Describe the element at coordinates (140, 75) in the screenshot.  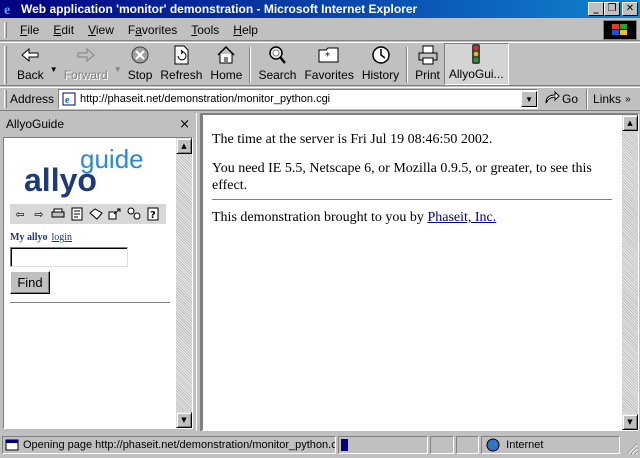
I see `stop-label: Stop` at that location.